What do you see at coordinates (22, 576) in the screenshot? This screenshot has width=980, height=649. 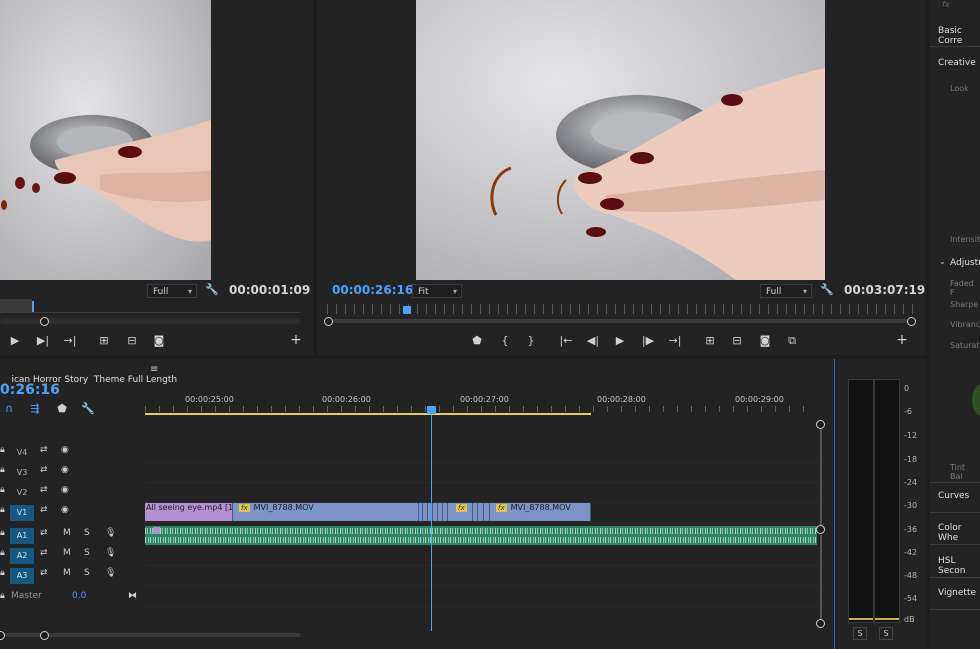 I see `track-name: A3` at bounding box center [22, 576].